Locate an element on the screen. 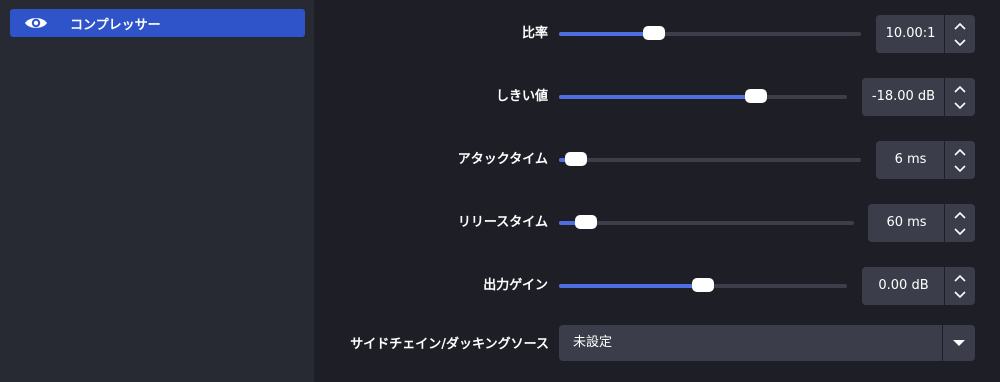 This screenshot has height=382, width=1000. threshold-spin-buttons is located at coordinates (959, 97).